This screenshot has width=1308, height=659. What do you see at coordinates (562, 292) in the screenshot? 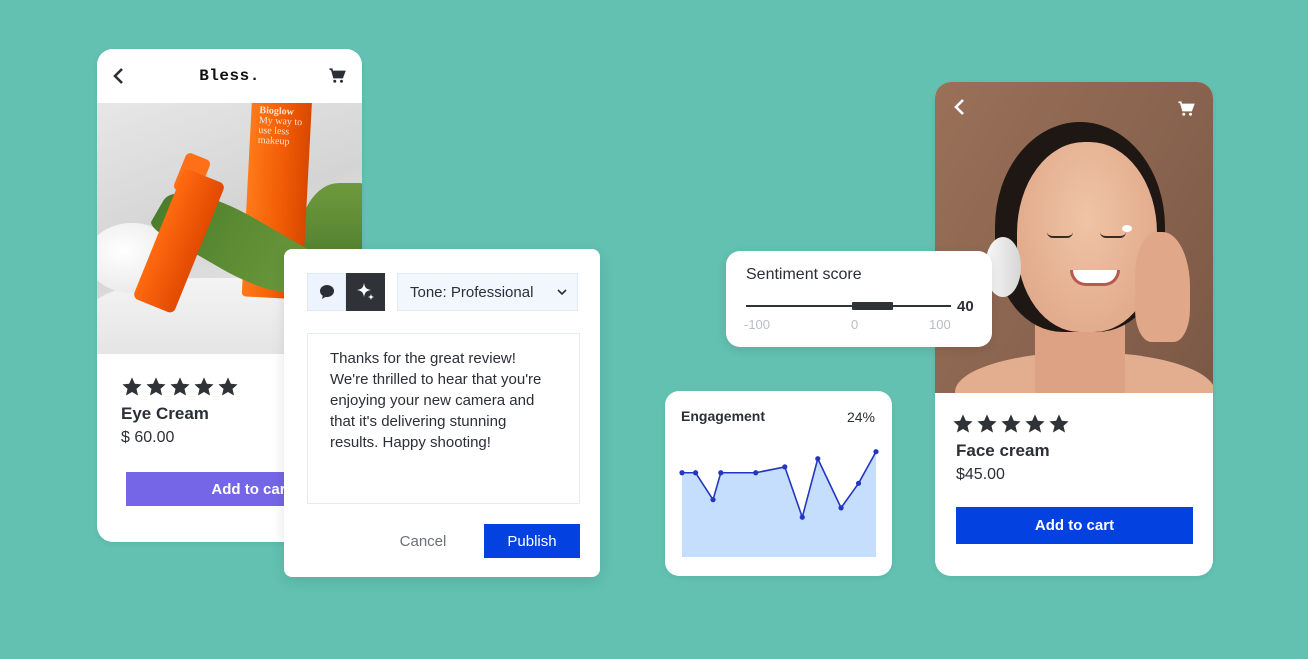
I see `chevron-down-icon` at bounding box center [562, 292].